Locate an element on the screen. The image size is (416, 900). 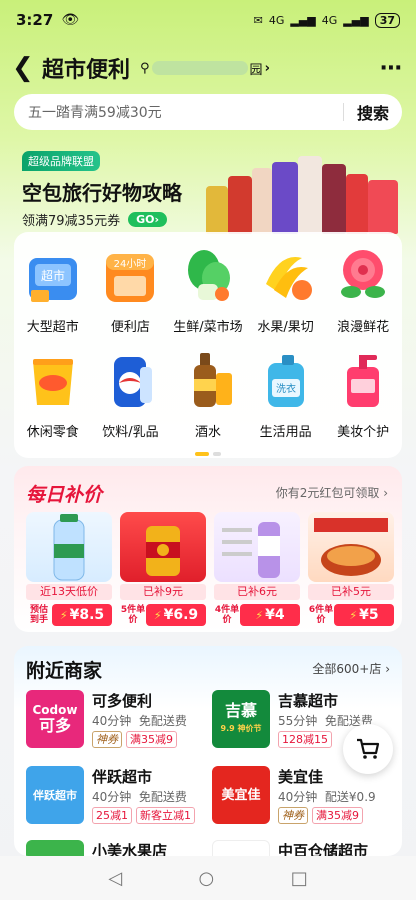
back-arrow-icon: ❮ is located at coordinates (24, 68).